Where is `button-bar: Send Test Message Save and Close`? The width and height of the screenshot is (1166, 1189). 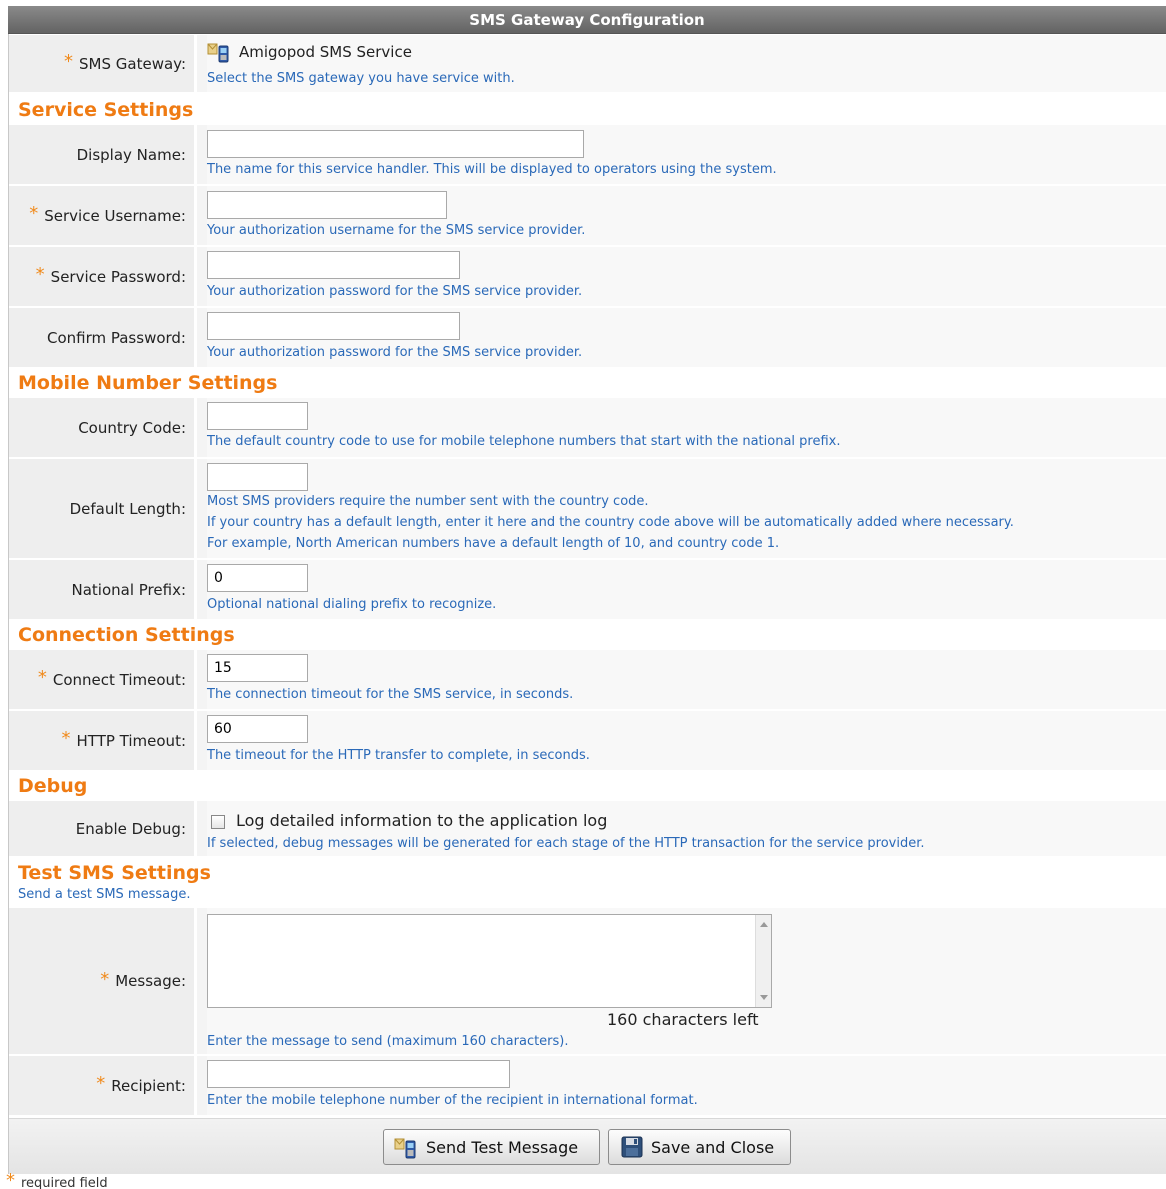
button-bar: Send Test Message Save and Close is located at coordinates (587, 1146).